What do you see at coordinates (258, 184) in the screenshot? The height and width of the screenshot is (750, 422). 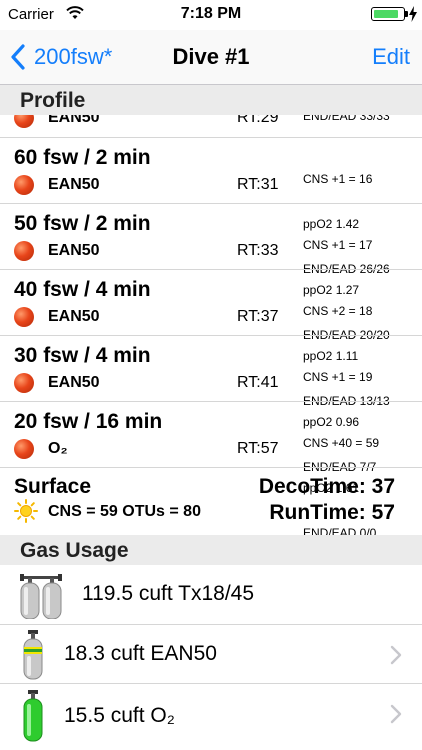 I see `dive-row-runtime: RT:31` at bounding box center [258, 184].